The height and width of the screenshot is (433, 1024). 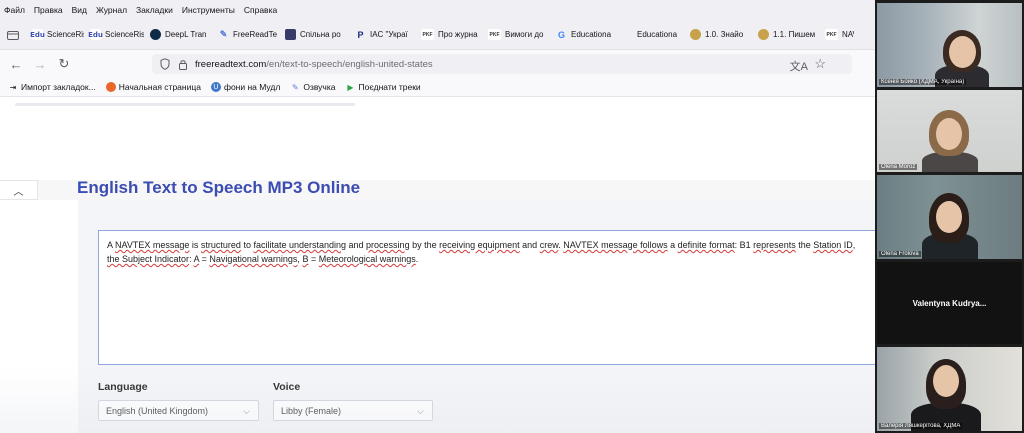 I want to click on translate-icon: 文A, so click(x=799, y=66).